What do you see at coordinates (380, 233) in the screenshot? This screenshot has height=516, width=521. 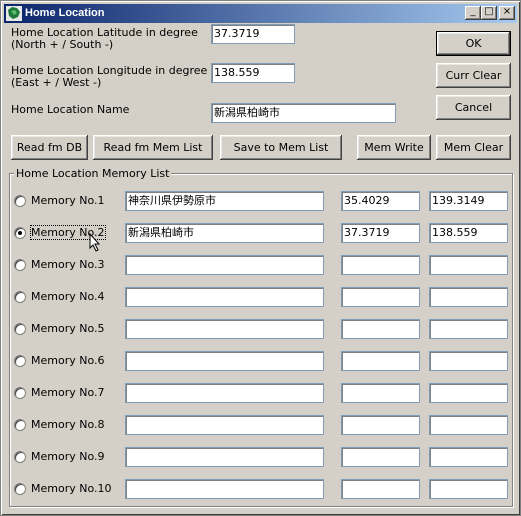 I see `memory-latitude-input-2: 37.3719` at bounding box center [380, 233].